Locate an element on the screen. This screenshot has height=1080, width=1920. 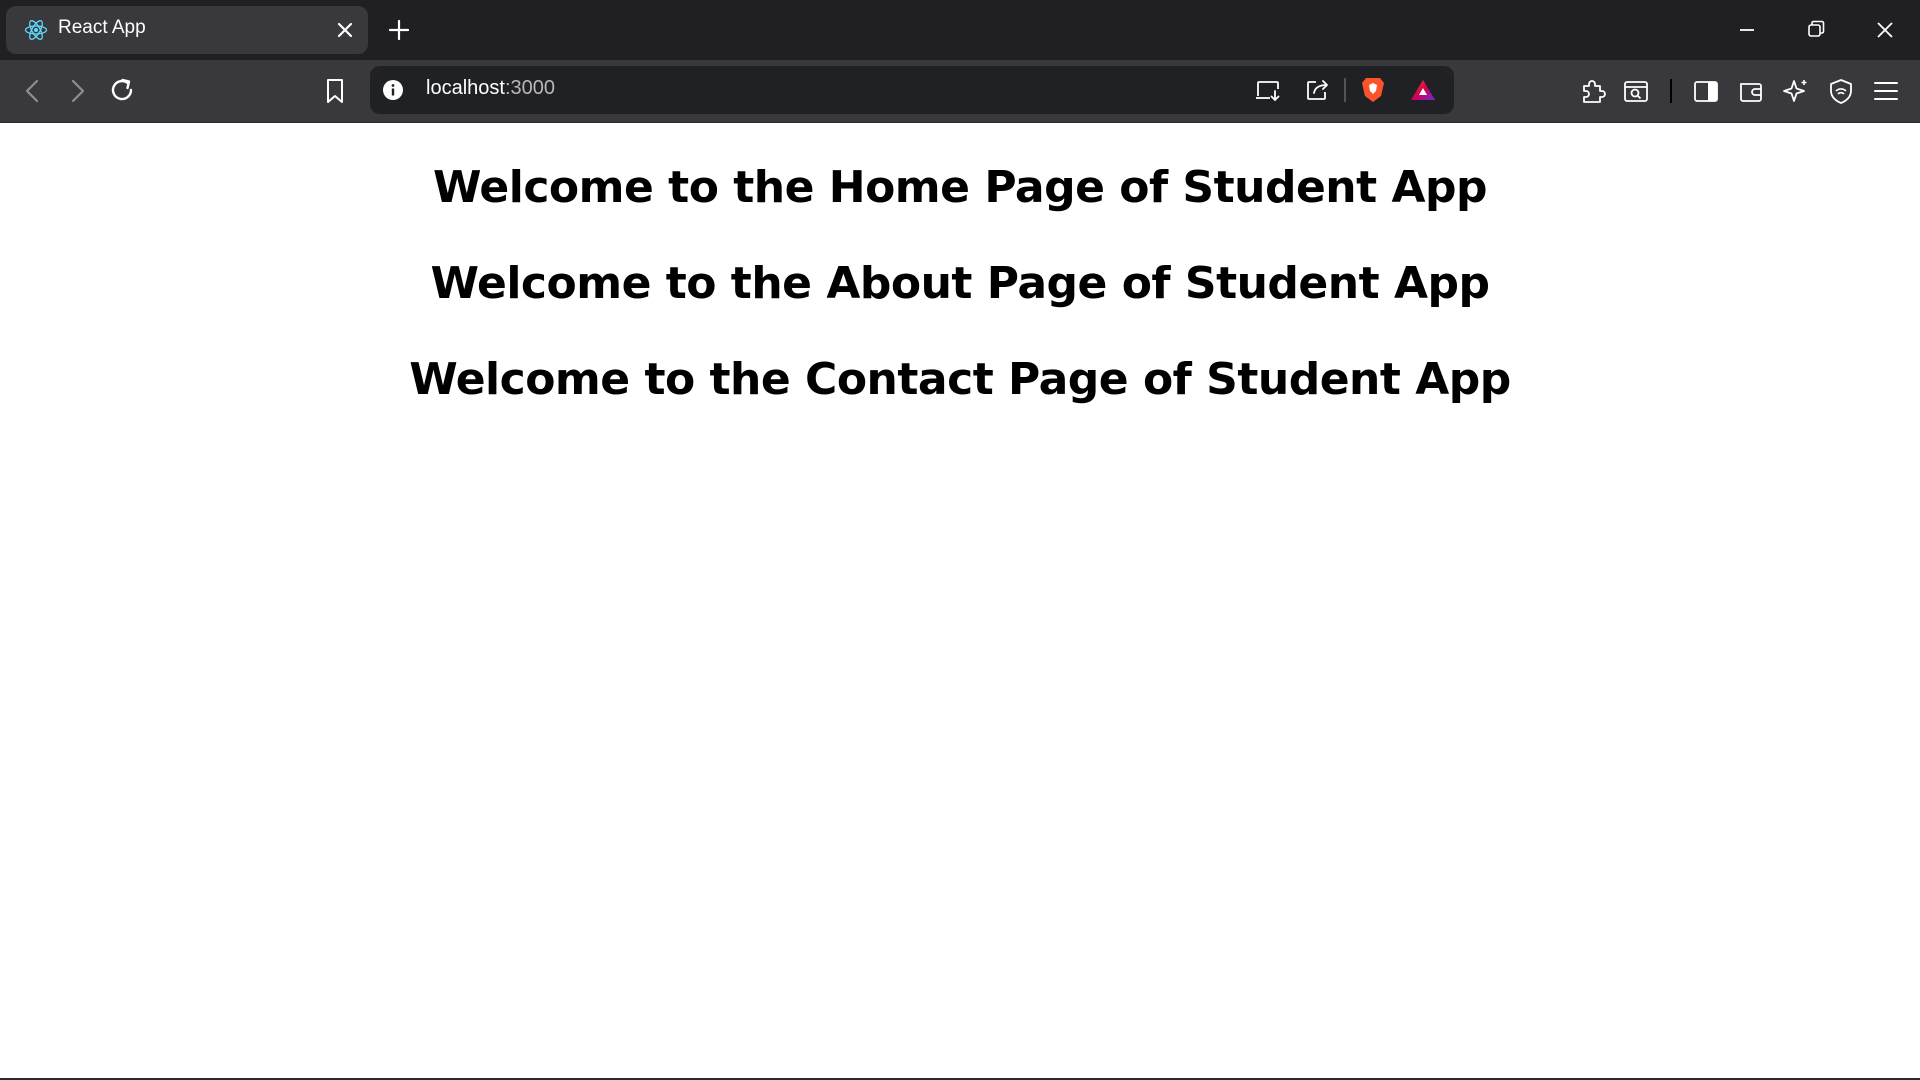
share-icon is located at coordinates (1318, 90).